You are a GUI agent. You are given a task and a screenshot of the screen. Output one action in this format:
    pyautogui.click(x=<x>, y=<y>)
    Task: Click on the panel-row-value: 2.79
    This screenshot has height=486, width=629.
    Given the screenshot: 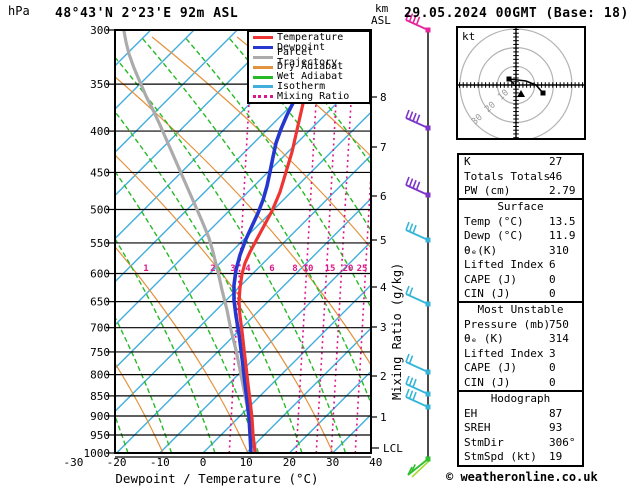 What is the action you would take?
    pyautogui.click(x=562, y=190)
    